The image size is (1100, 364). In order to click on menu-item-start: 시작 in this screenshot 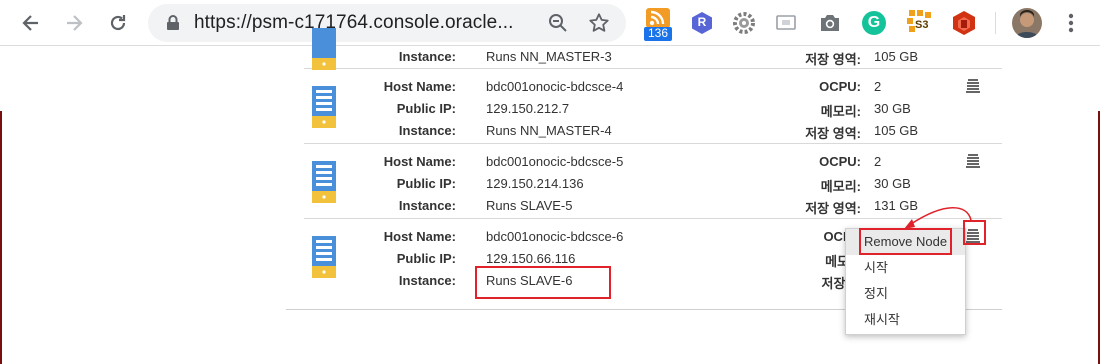, I will do `click(905, 268)`.